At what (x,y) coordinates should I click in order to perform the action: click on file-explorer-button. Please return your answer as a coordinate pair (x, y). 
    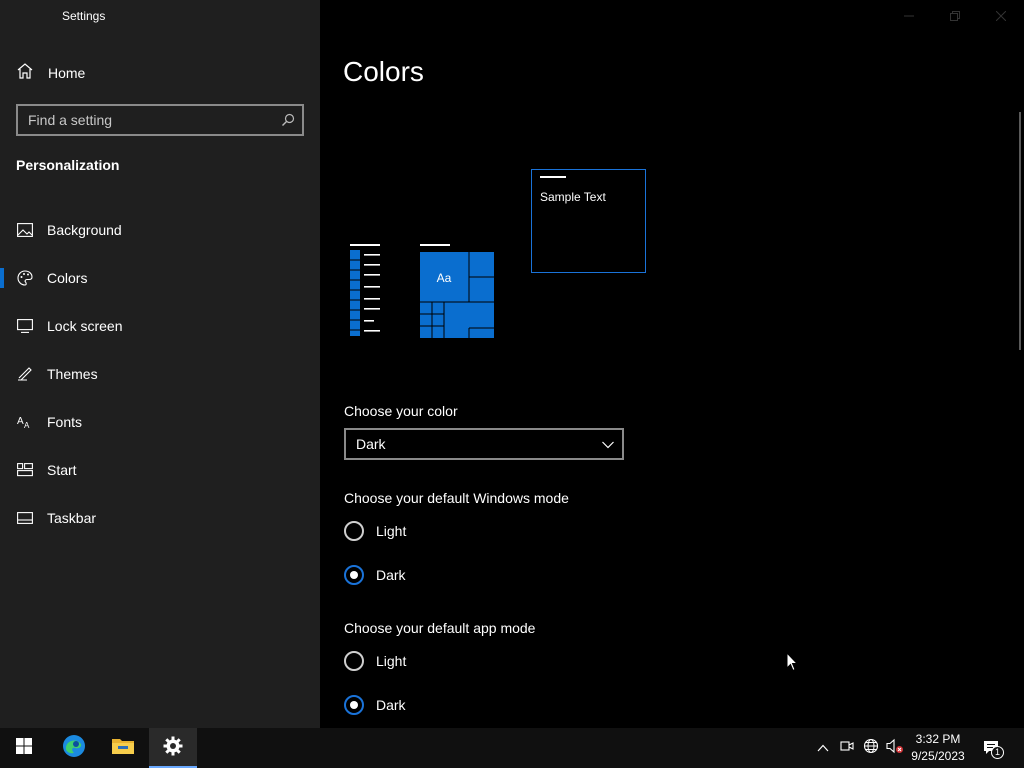
    Looking at the image, I should click on (123, 748).